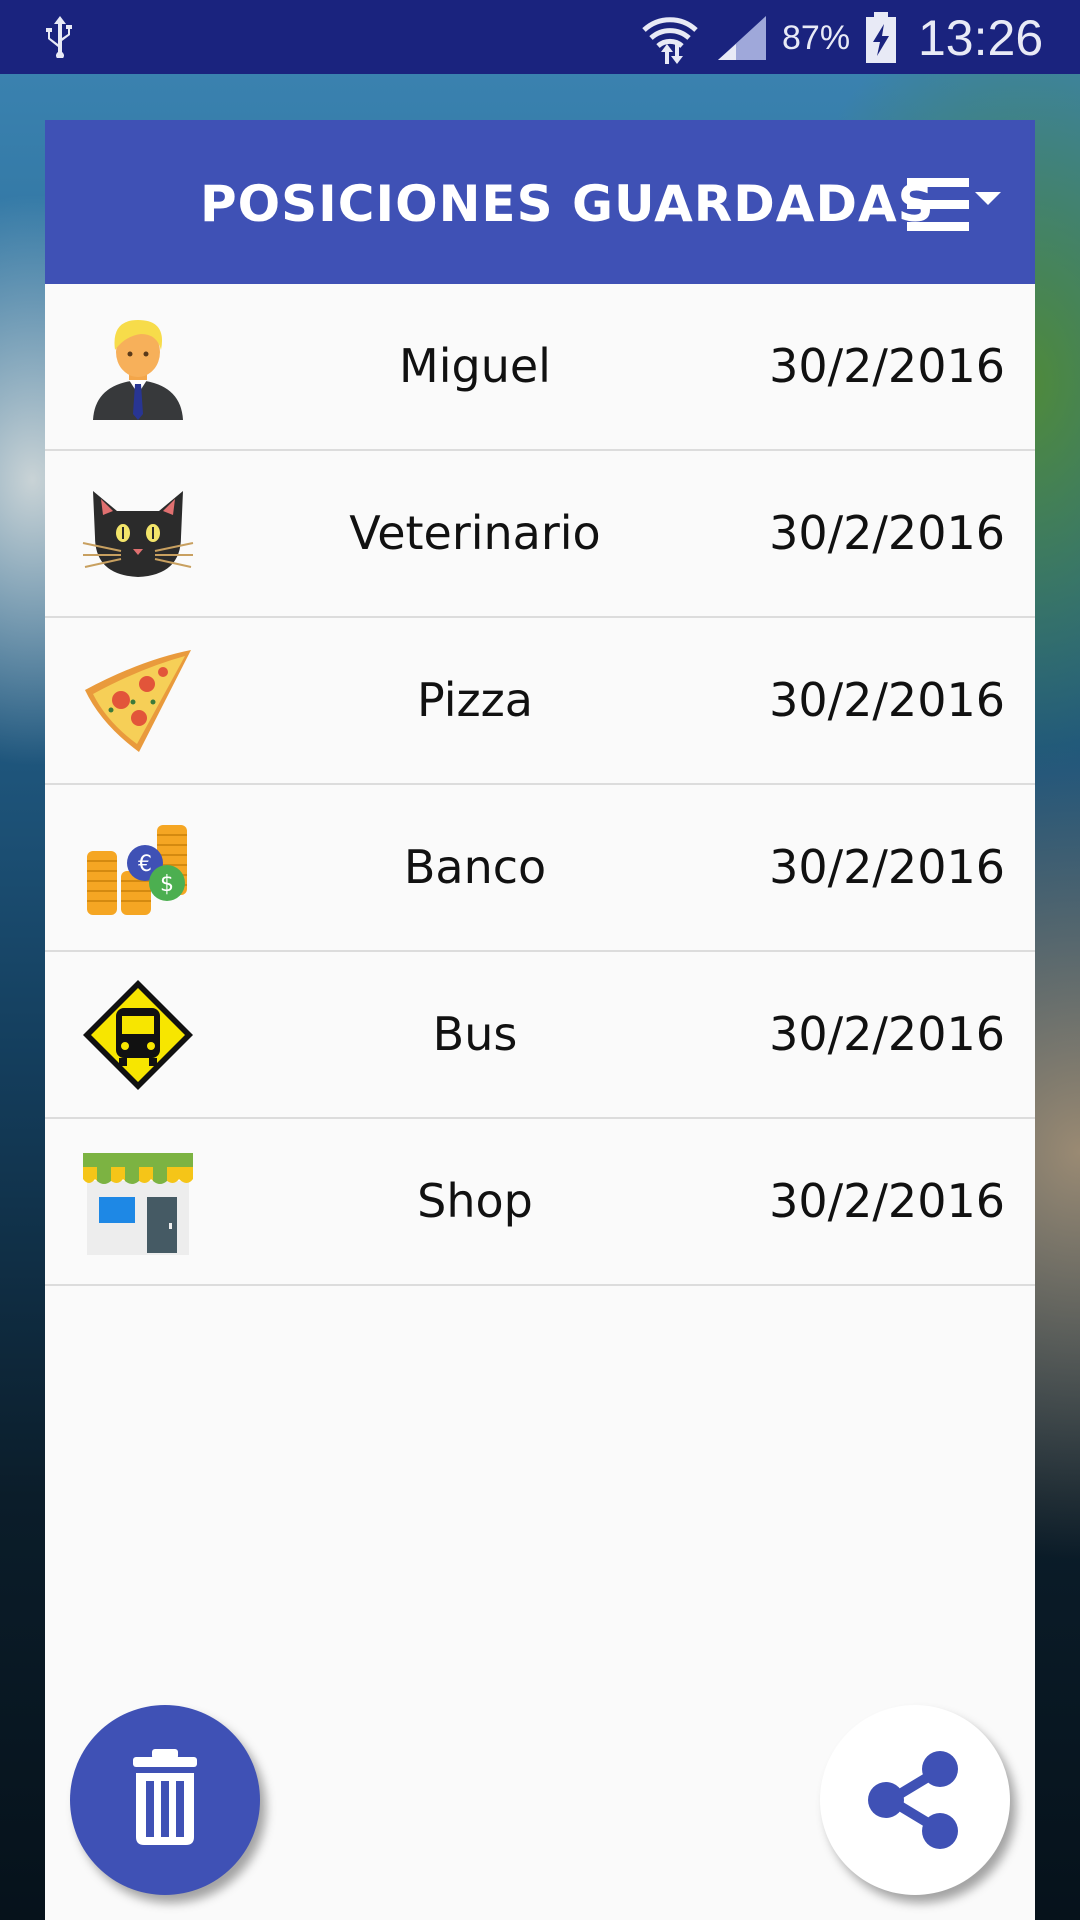  Describe the element at coordinates (138, 701) in the screenshot. I see `pizza-icon` at that location.